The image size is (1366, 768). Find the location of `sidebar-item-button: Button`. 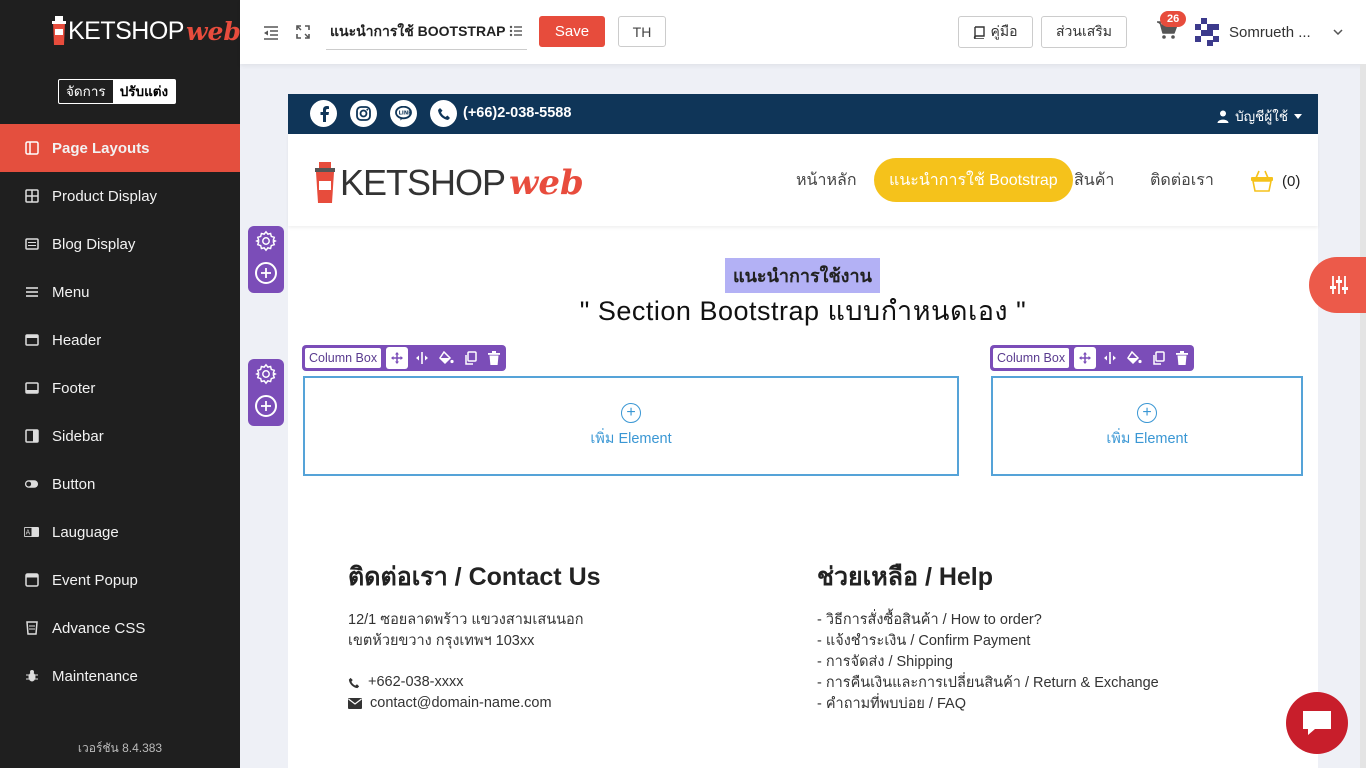

sidebar-item-button: Button is located at coordinates (120, 484).